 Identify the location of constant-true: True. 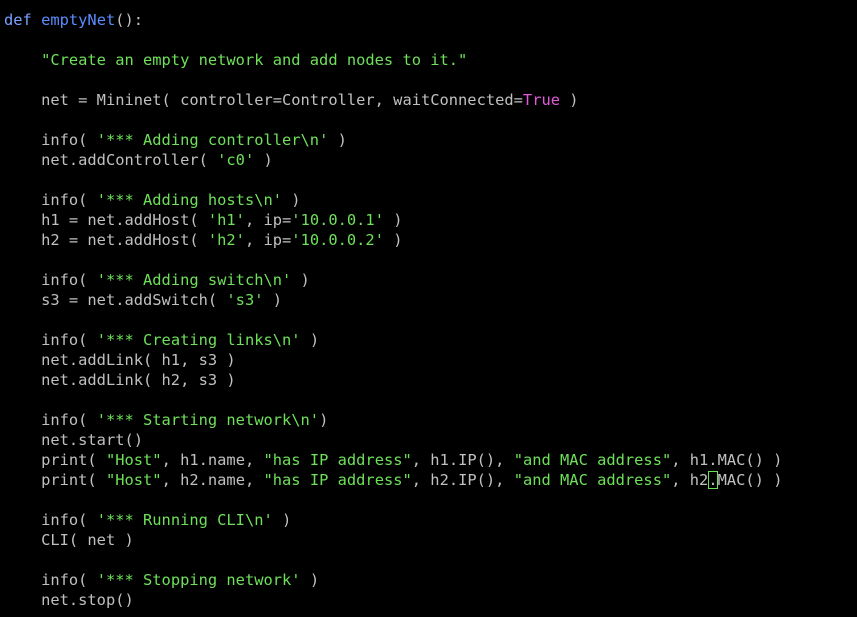
(541, 100).